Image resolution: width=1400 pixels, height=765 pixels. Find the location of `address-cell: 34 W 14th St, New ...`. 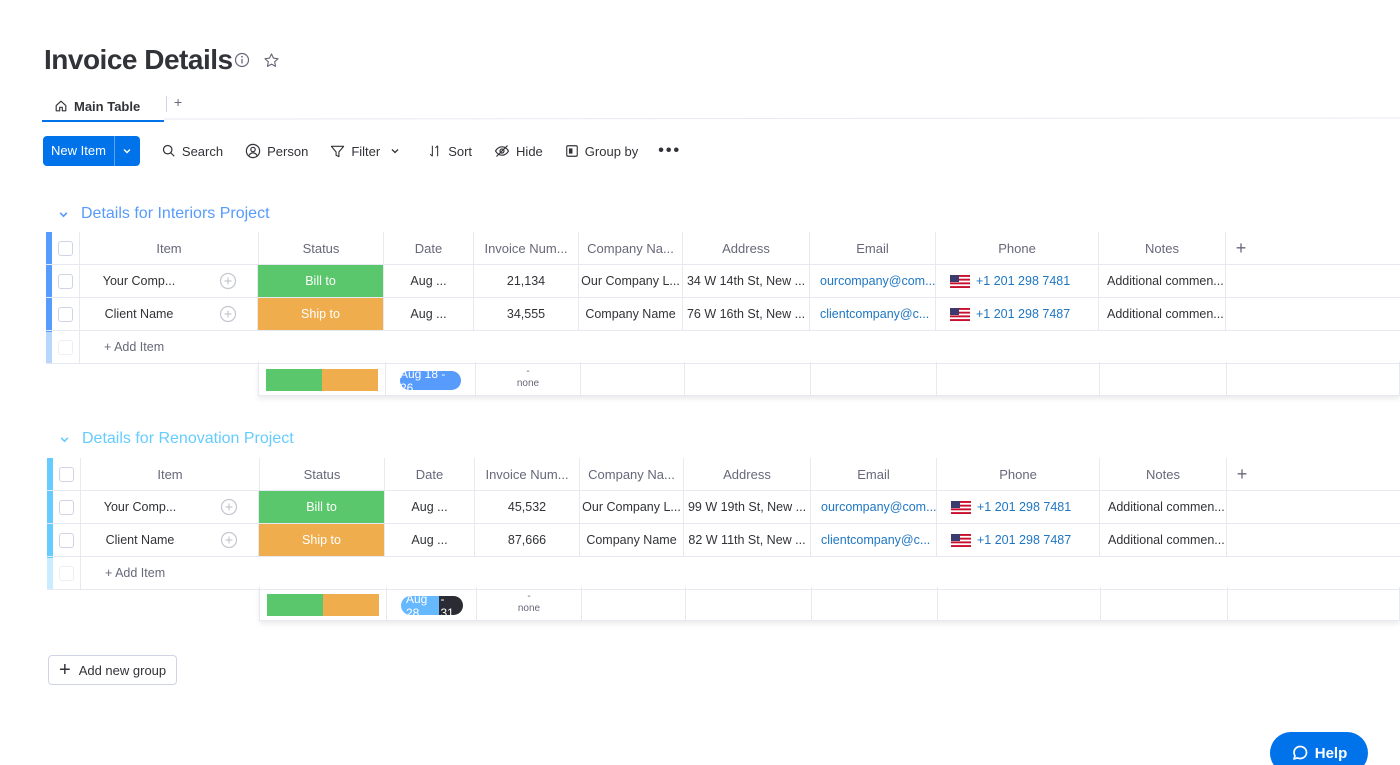

address-cell: 34 W 14th St, New ... is located at coordinates (746, 281).